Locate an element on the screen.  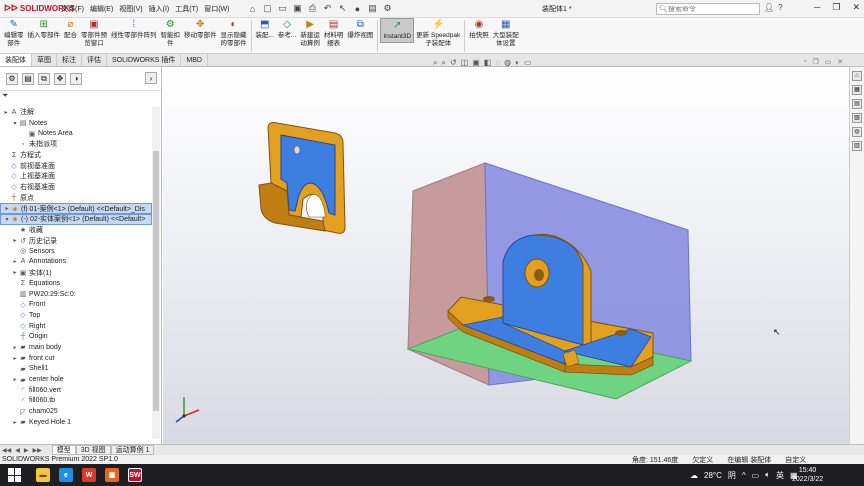
tree-item-4: Σ 方程式 is located at coordinates (76, 155).